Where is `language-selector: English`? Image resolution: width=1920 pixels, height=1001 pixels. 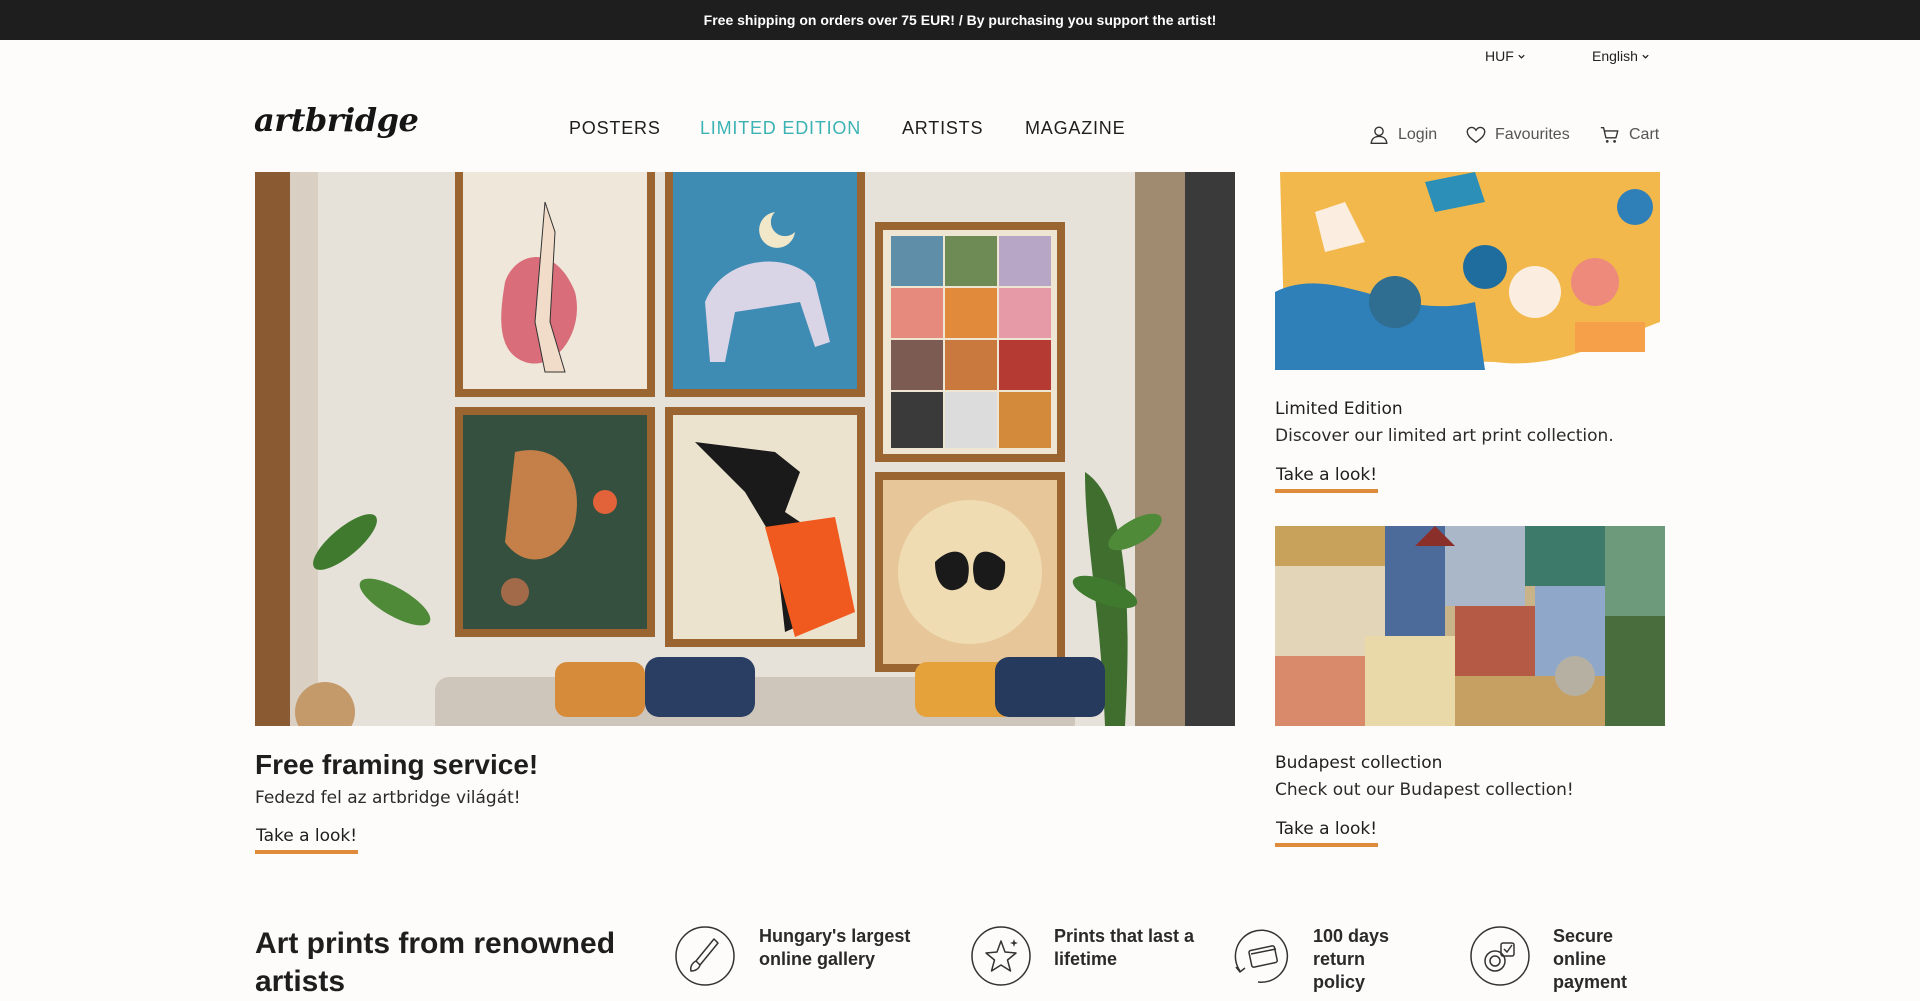 language-selector: English is located at coordinates (1621, 56).